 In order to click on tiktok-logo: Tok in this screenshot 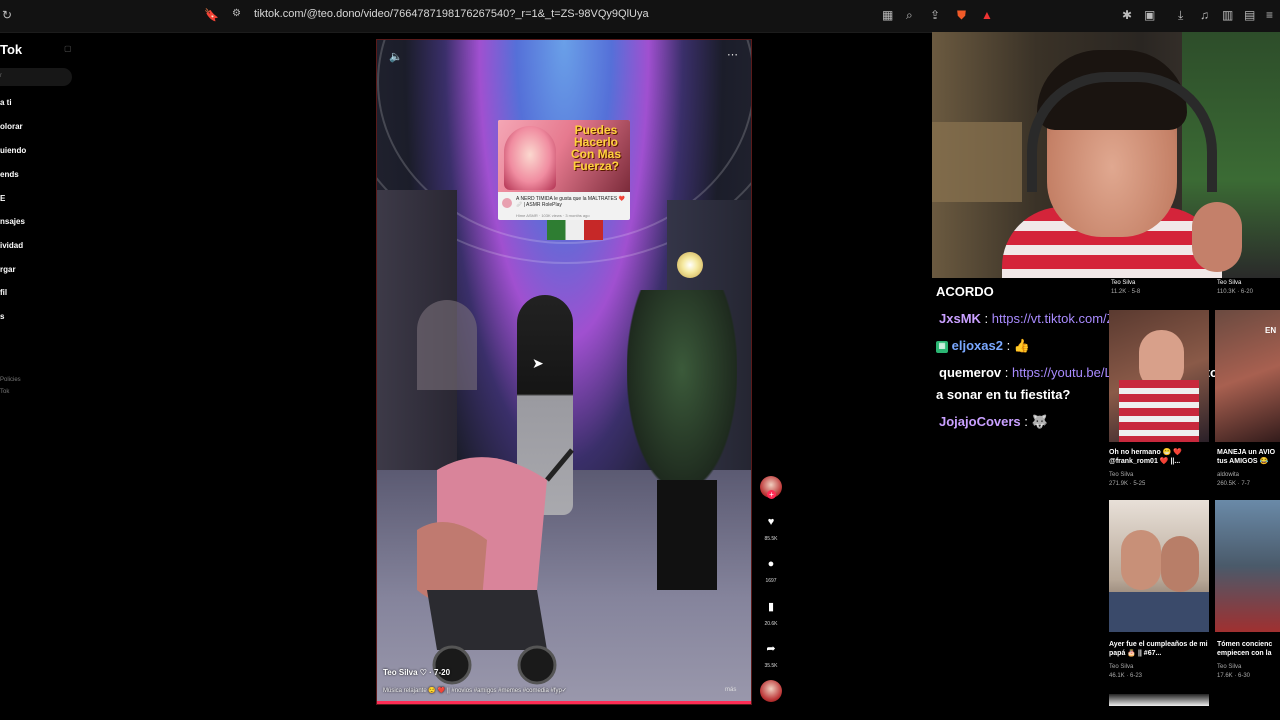, I will do `click(11, 49)`.